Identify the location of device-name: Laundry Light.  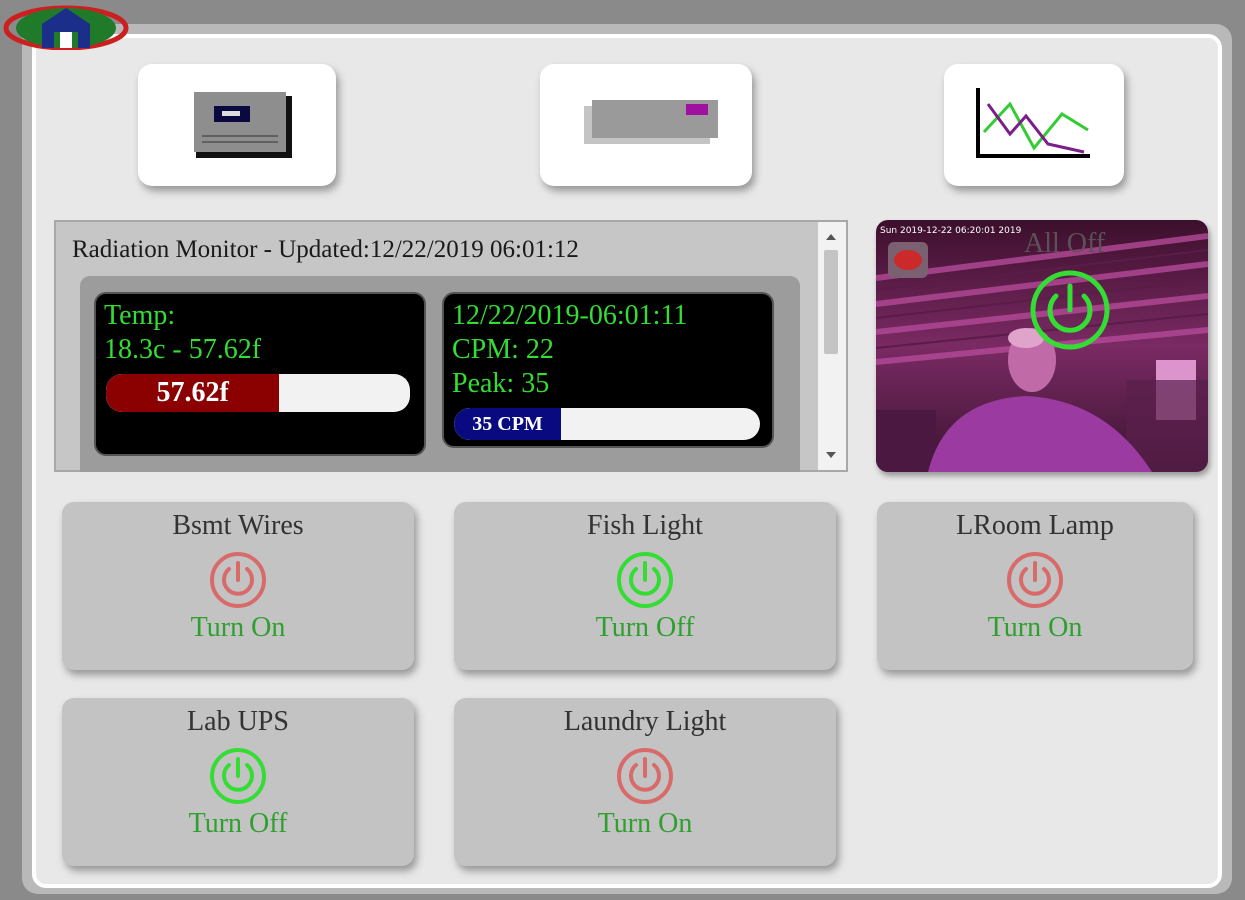
(645, 721).